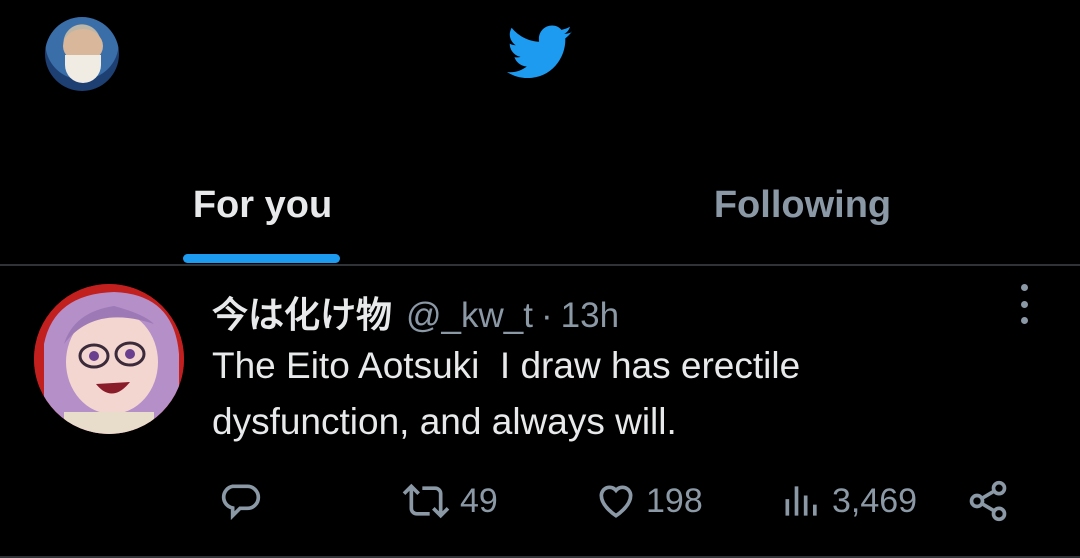 The height and width of the screenshot is (558, 1080). Describe the element at coordinates (801, 501) in the screenshot. I see `views-icon` at that location.